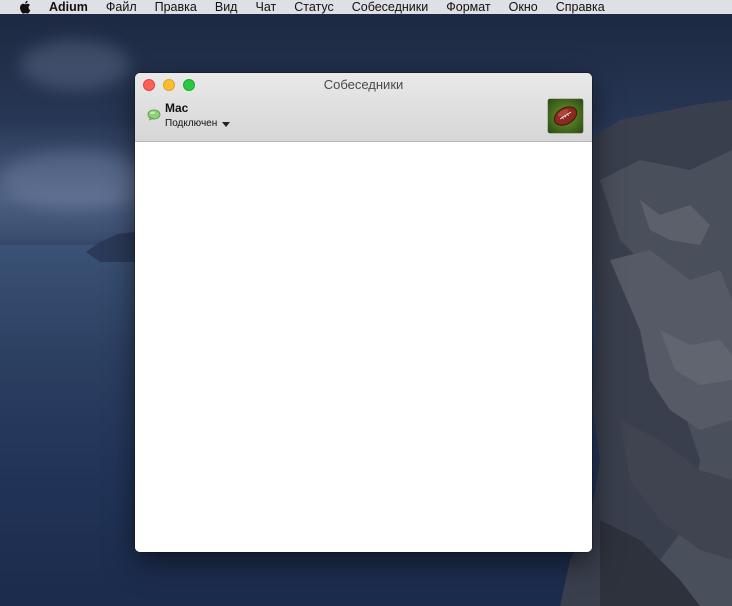 Image resolution: width=732 pixels, height=606 pixels. Describe the element at coordinates (390, 7) in the screenshot. I see `menu-contacts: Собеседники` at that location.